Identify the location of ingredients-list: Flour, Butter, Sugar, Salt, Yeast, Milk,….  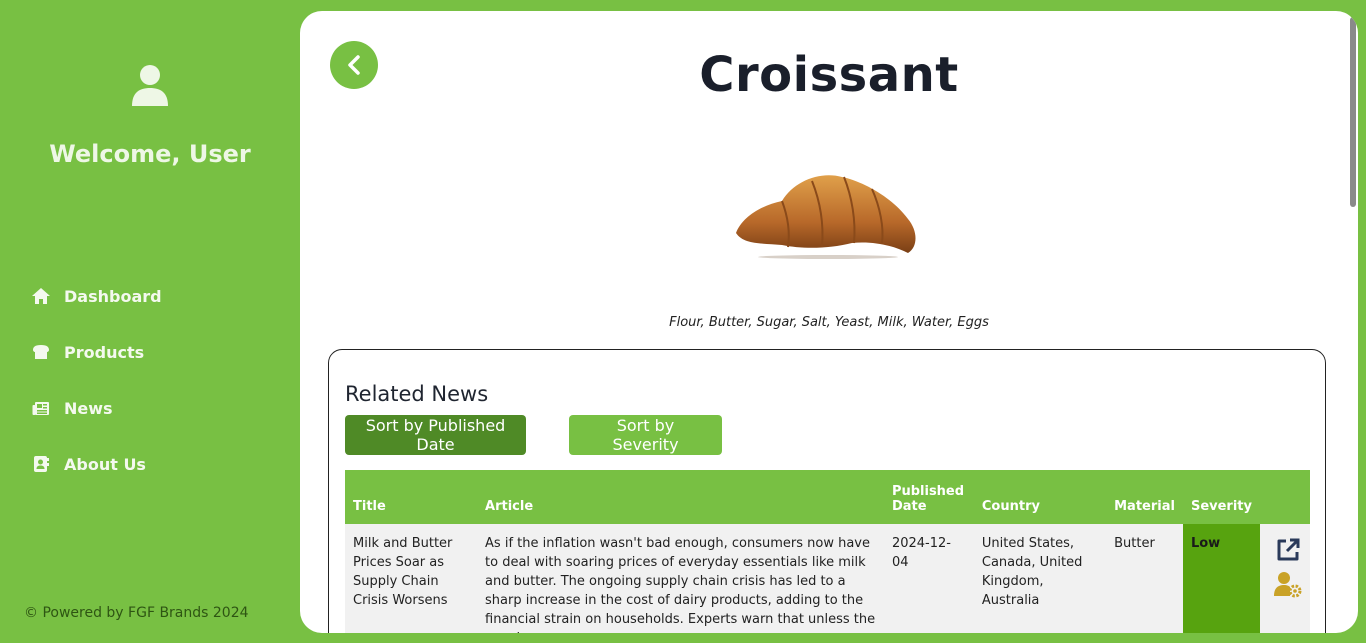
(829, 322).